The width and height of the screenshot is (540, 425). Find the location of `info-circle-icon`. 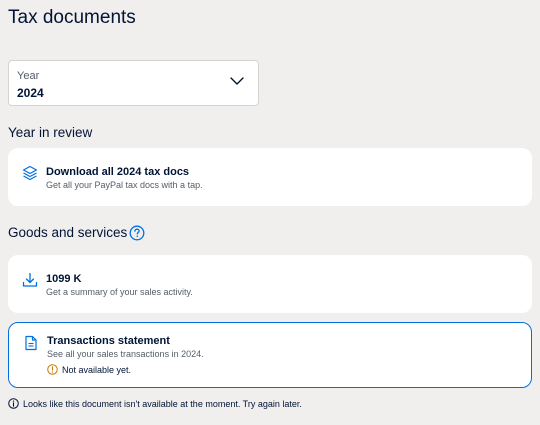

info-circle-icon is located at coordinates (13, 403).